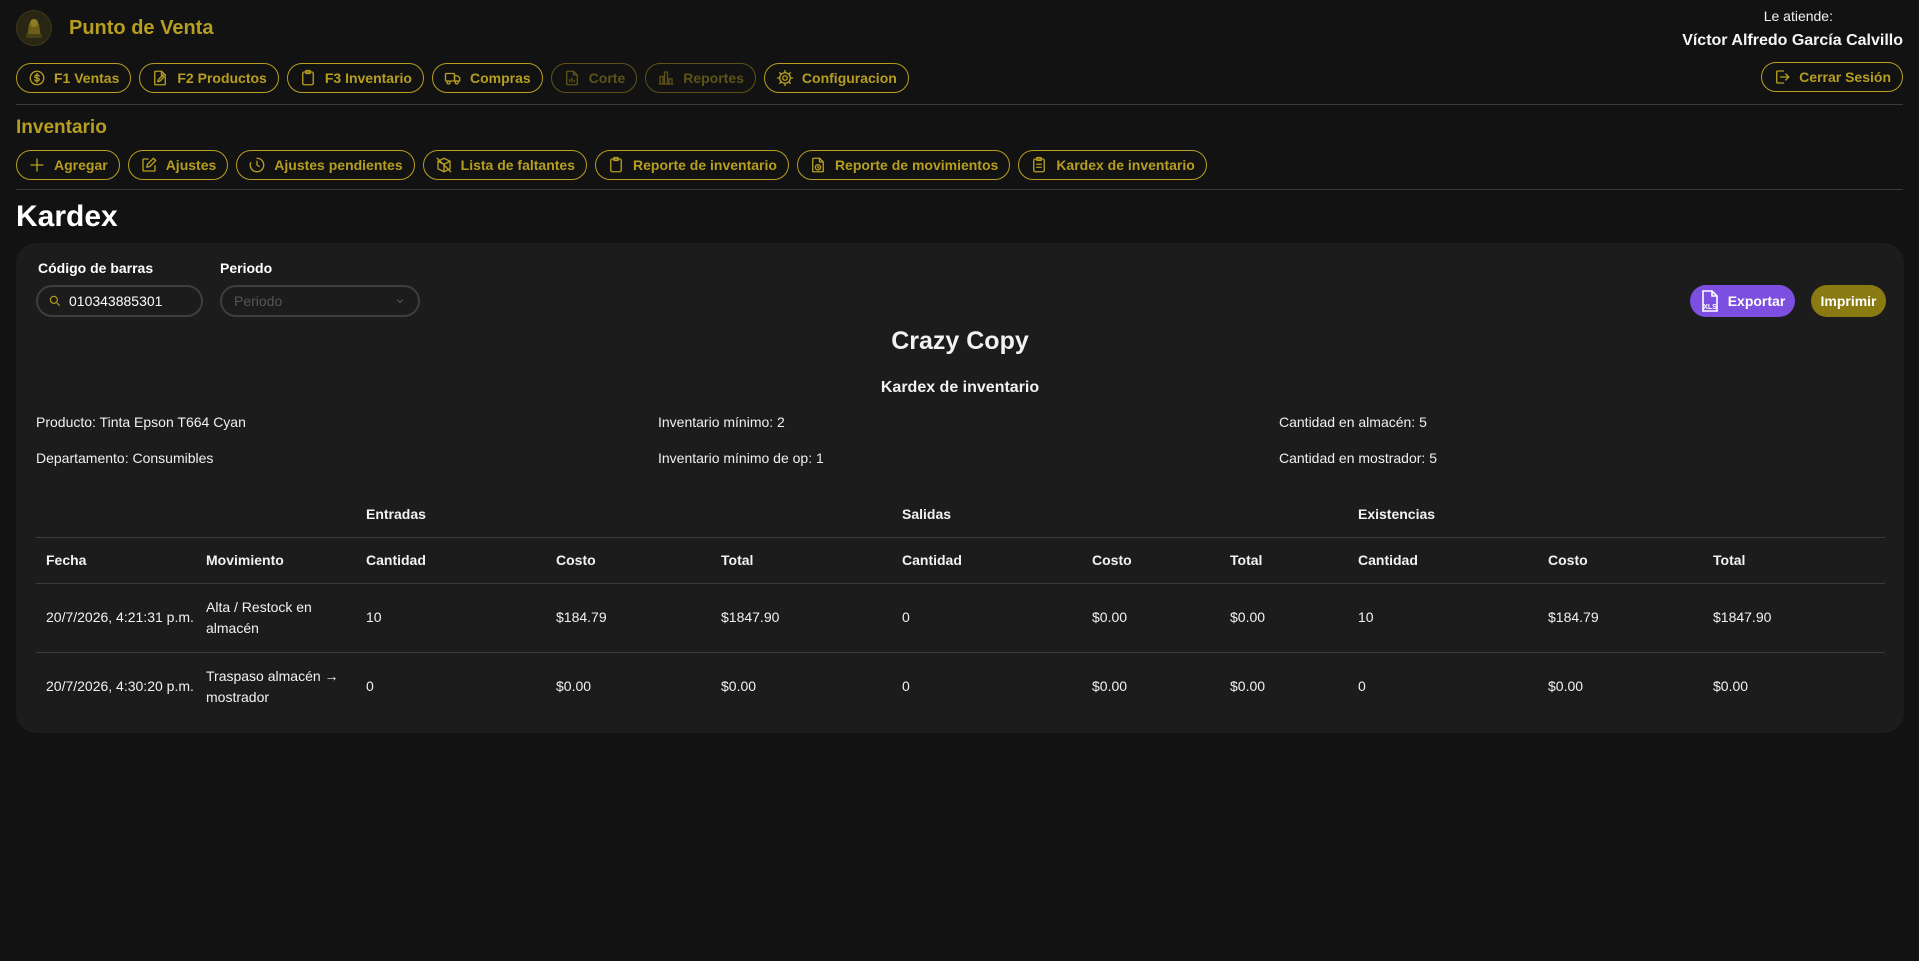  I want to click on logo-icon, so click(34, 28).